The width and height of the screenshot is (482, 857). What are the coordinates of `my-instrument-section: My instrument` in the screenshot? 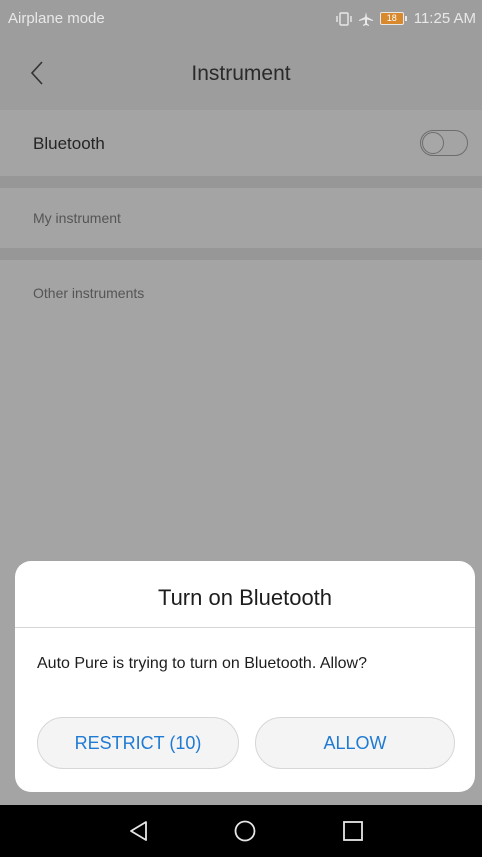 It's located at (241, 218).